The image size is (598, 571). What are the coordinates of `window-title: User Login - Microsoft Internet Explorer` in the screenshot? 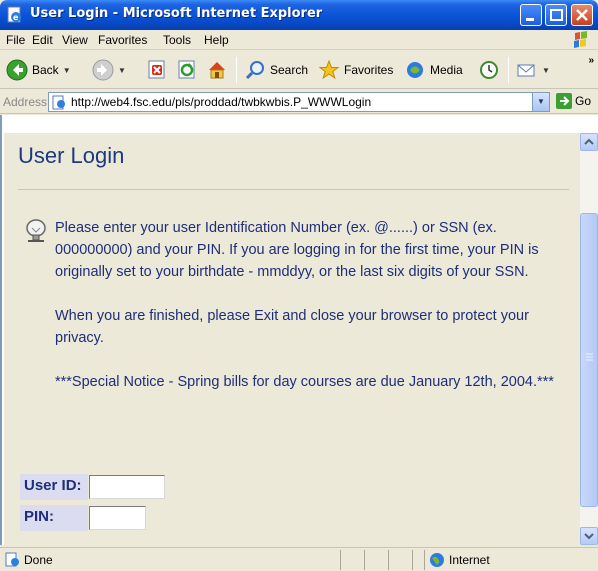 It's located at (176, 13).